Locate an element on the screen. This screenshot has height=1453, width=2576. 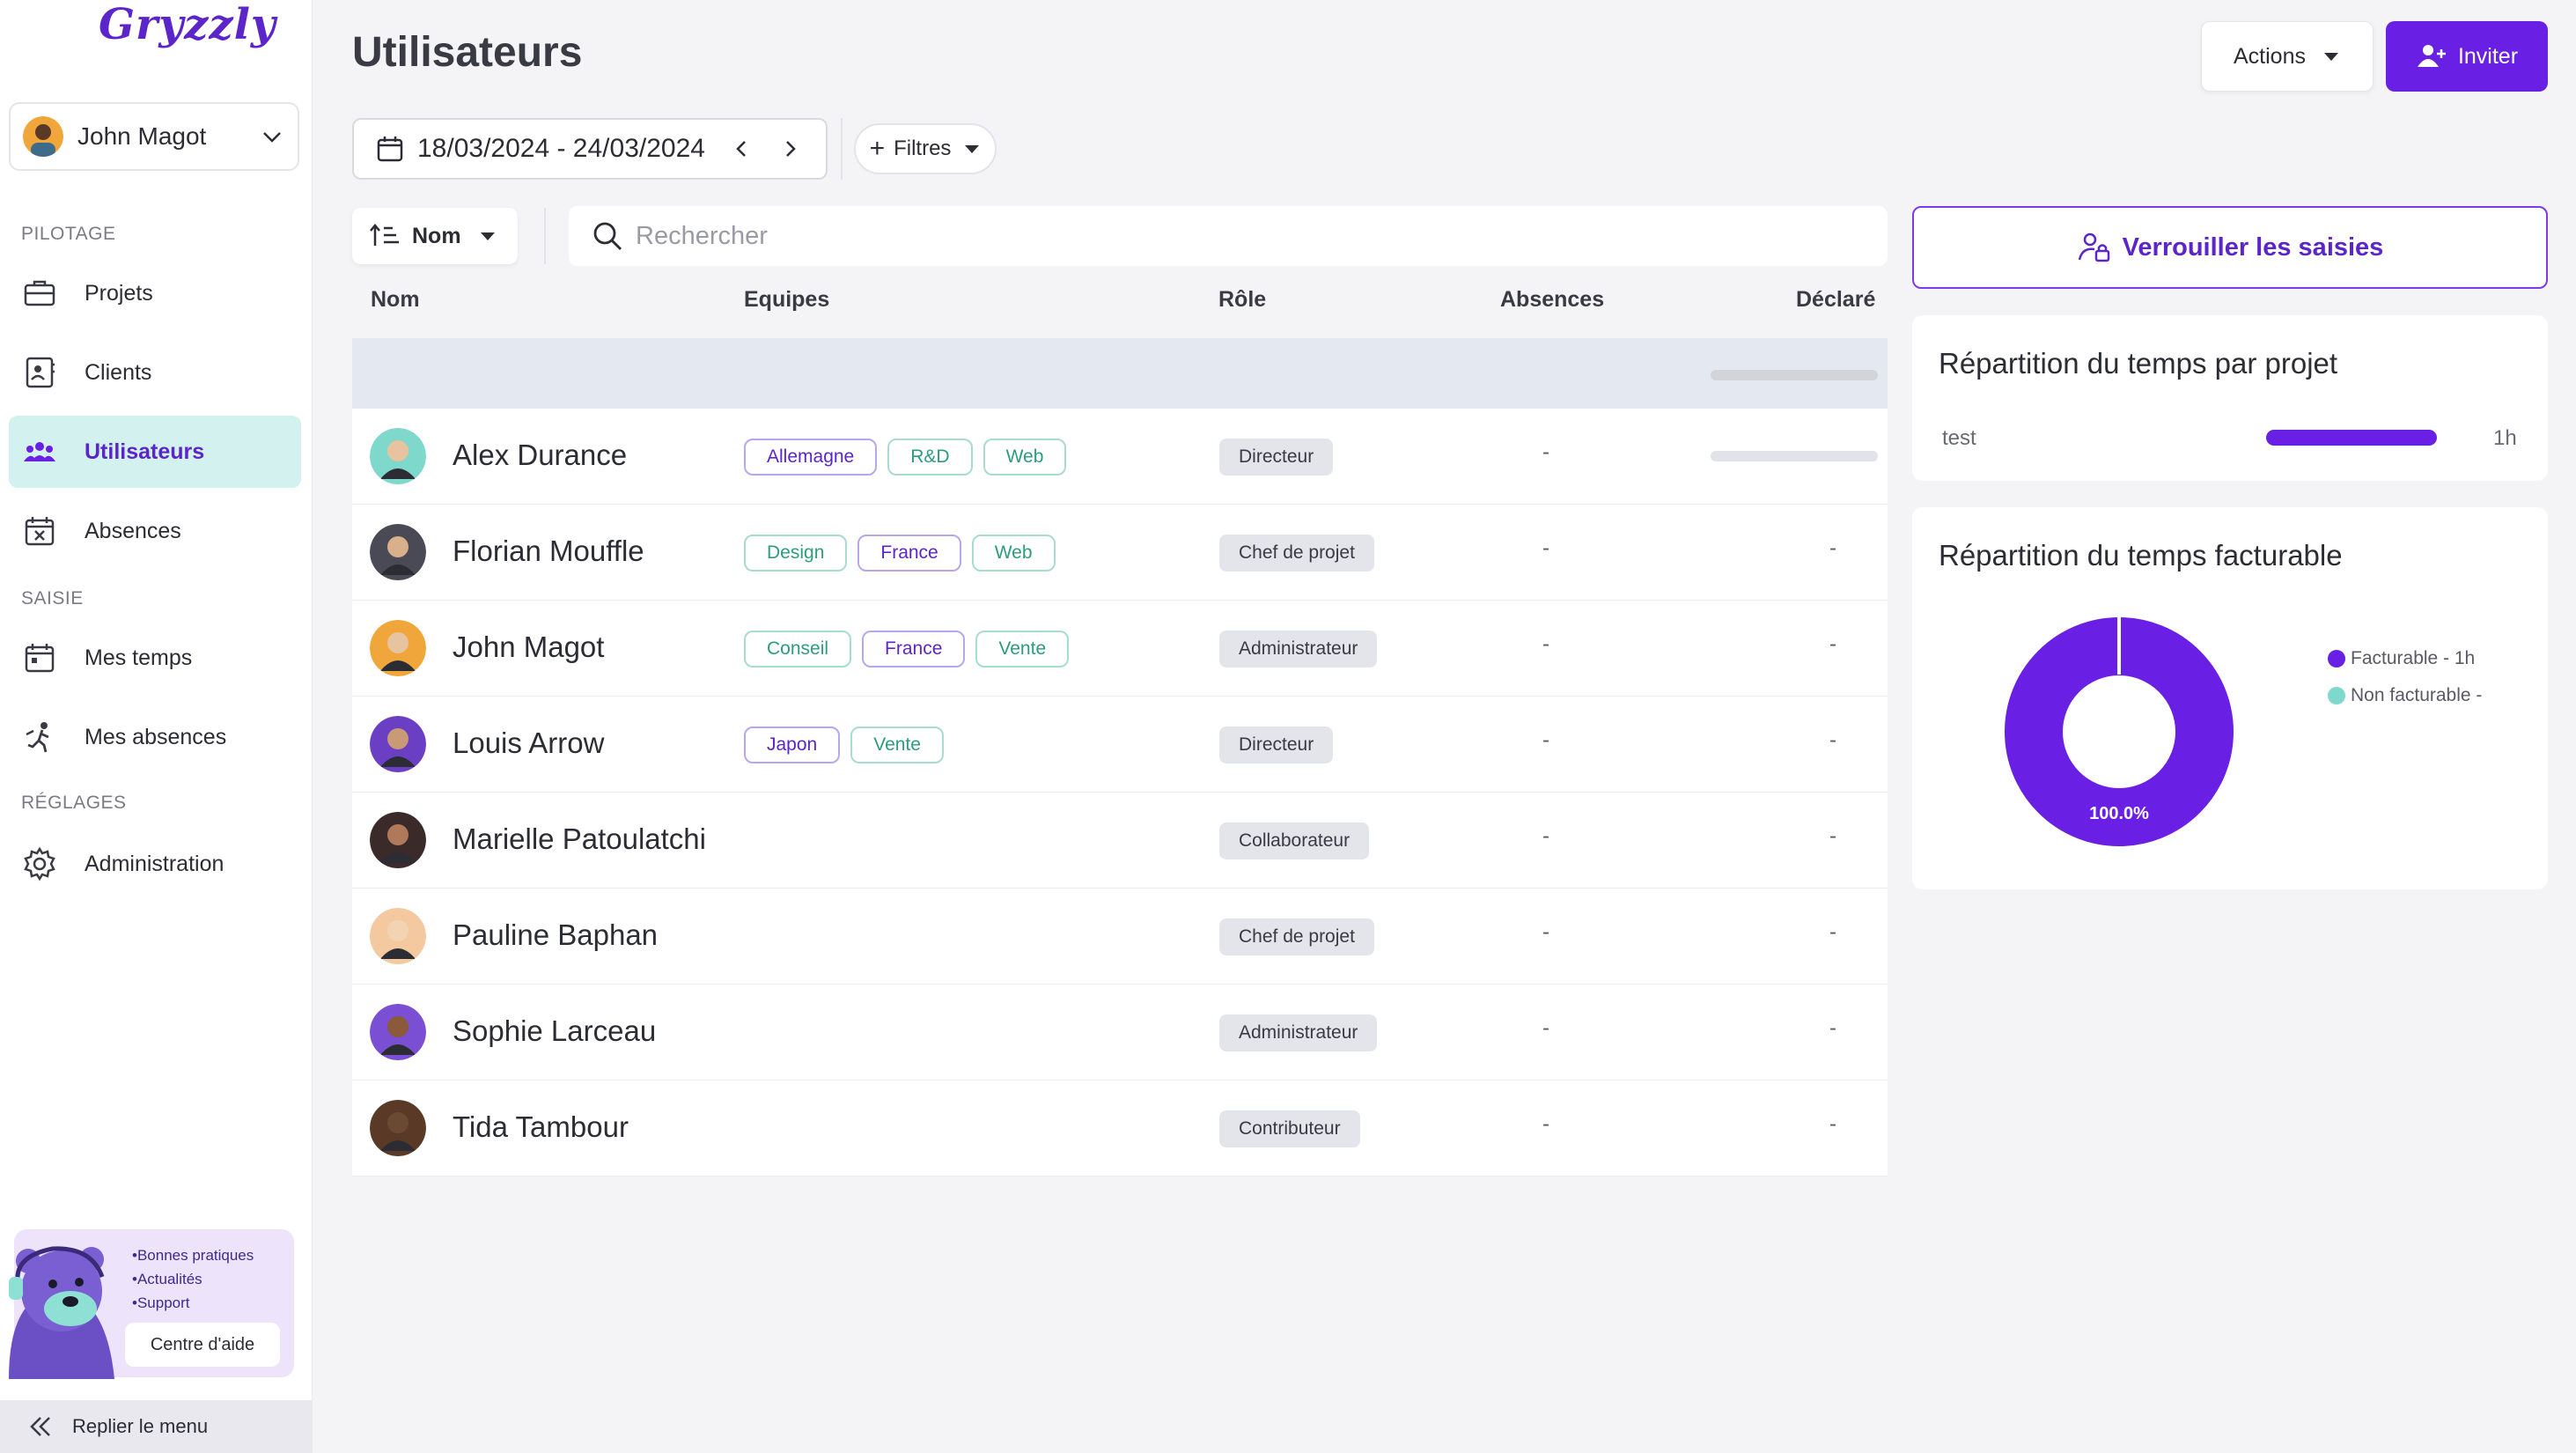
sidebar-item-absences: Absences is located at coordinates (155, 531).